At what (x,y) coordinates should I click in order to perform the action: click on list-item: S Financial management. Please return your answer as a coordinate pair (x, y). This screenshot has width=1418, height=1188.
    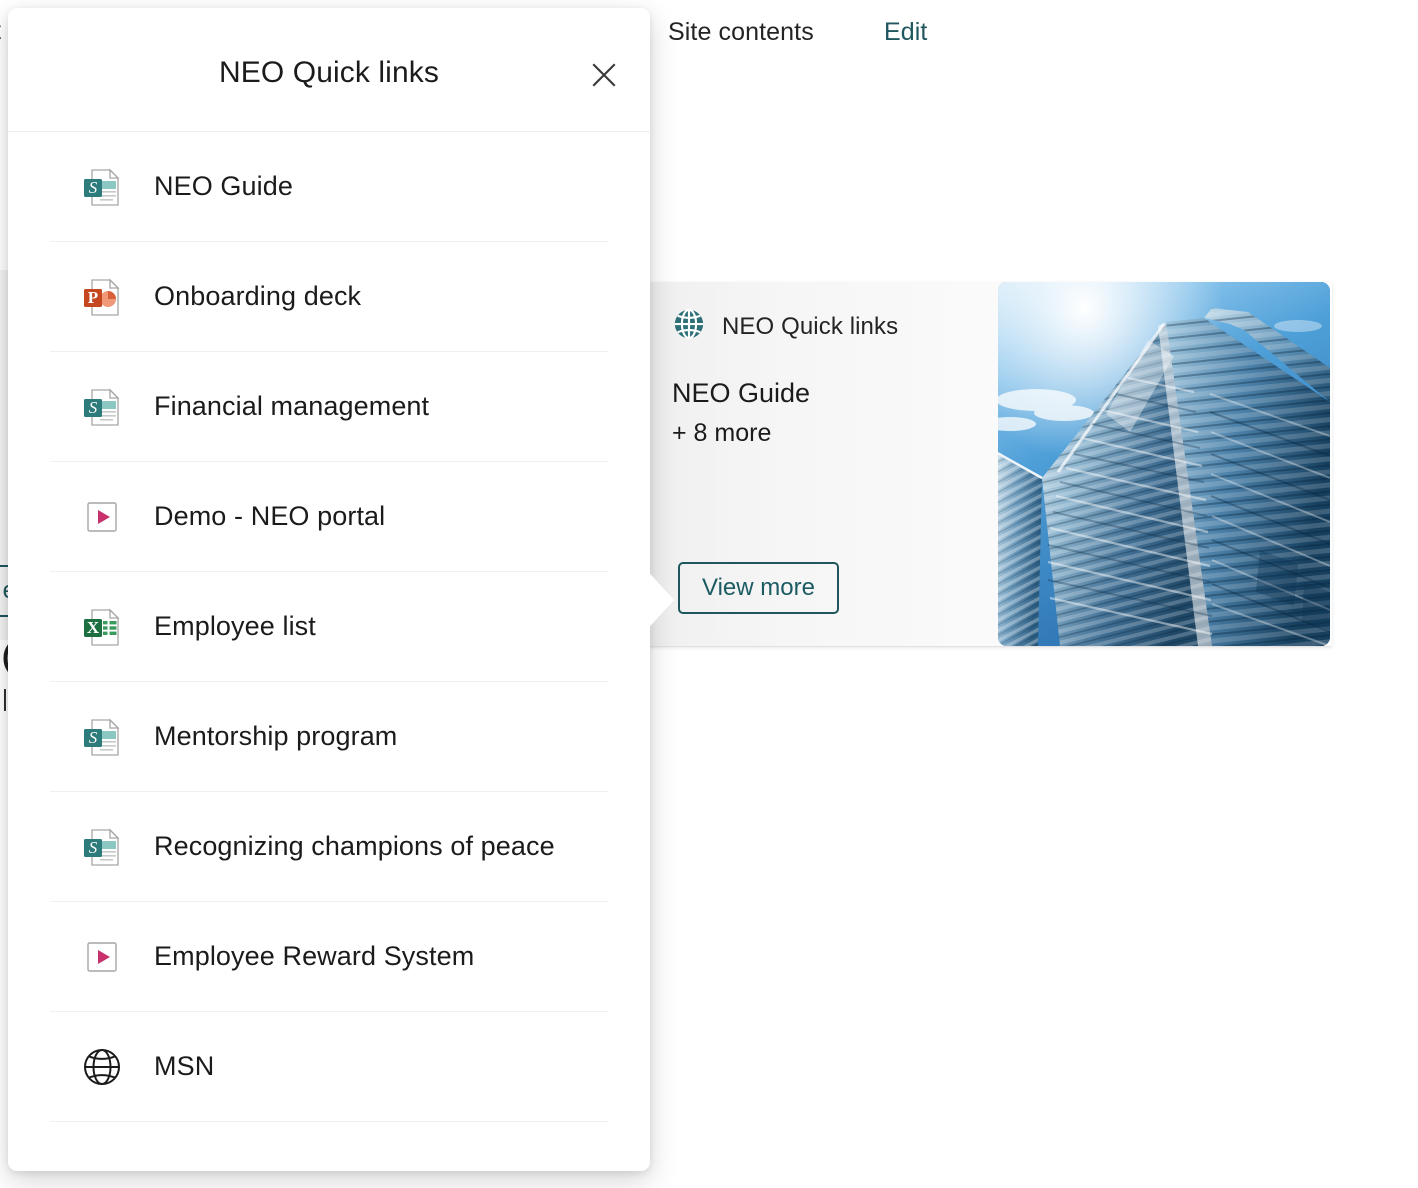
    Looking at the image, I should click on (329, 407).